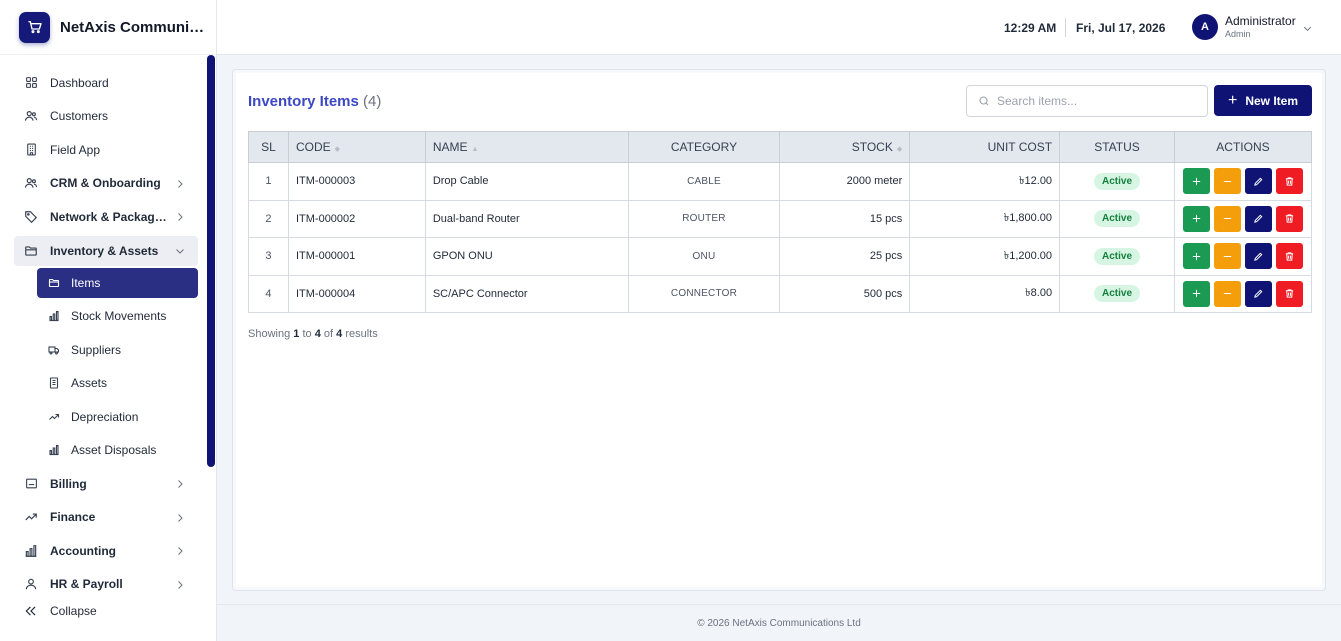 This screenshot has height=641, width=1341. What do you see at coordinates (79, 82) in the screenshot?
I see `sidebar-item-label: Dashboard` at bounding box center [79, 82].